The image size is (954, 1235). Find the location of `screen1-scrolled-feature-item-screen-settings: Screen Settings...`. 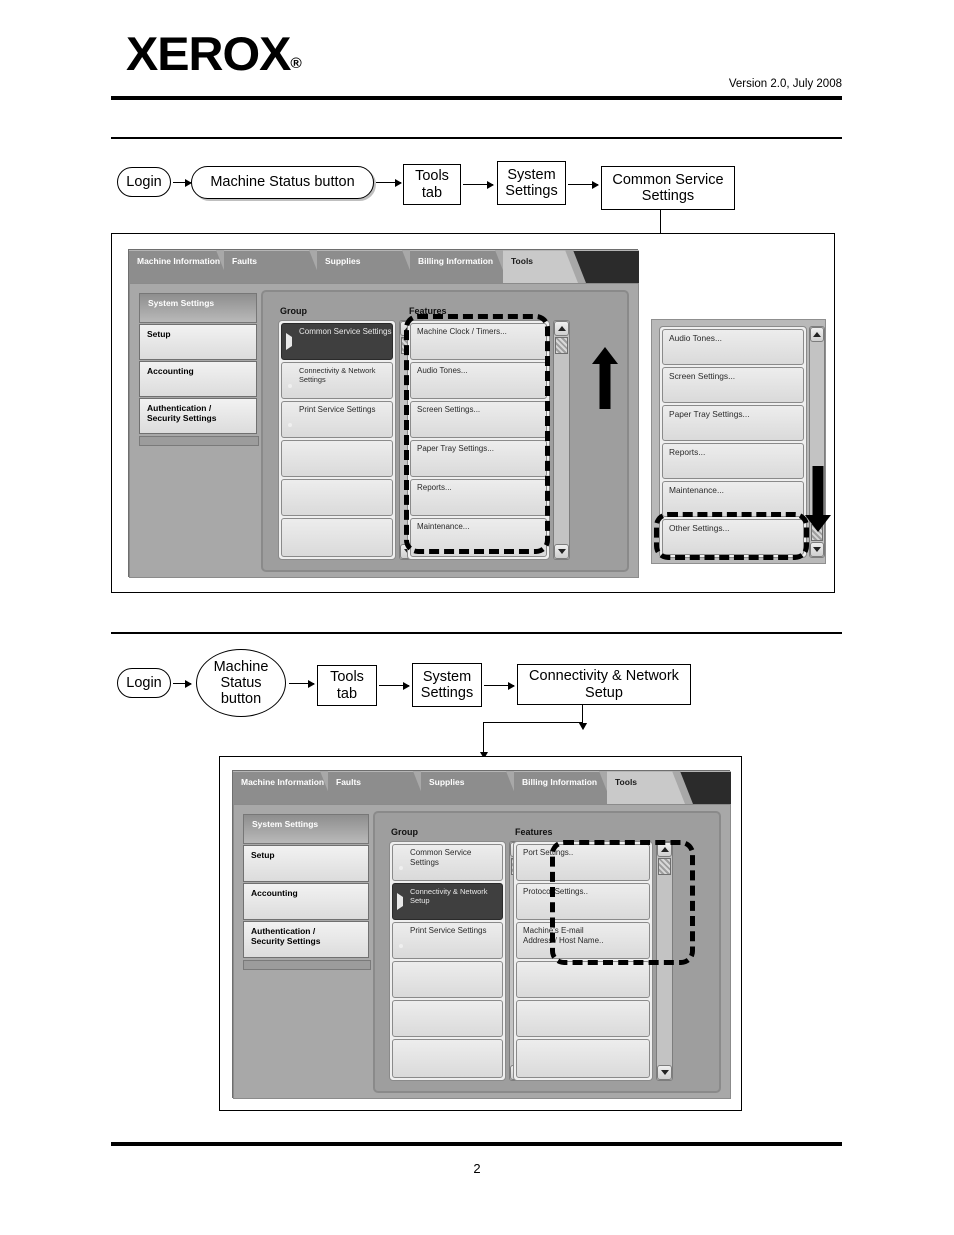

screen1-scrolled-feature-item-screen-settings: Screen Settings... is located at coordinates (733, 385).